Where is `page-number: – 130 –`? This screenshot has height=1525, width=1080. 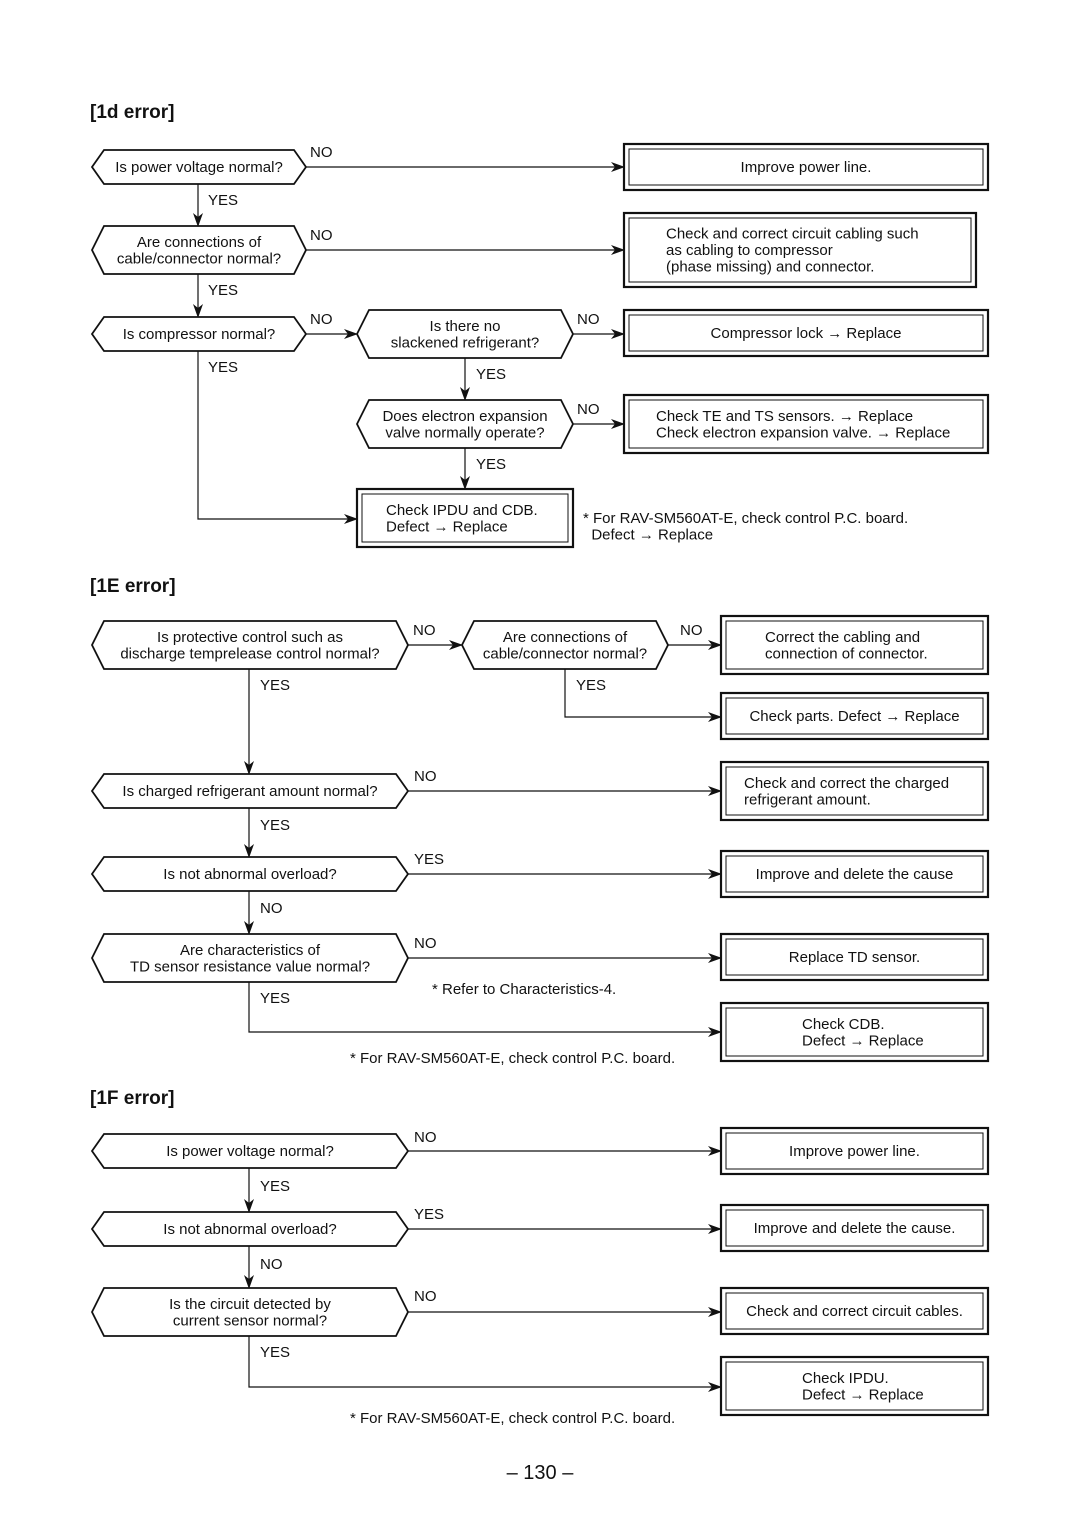 page-number: – 130 – is located at coordinates (541, 1473).